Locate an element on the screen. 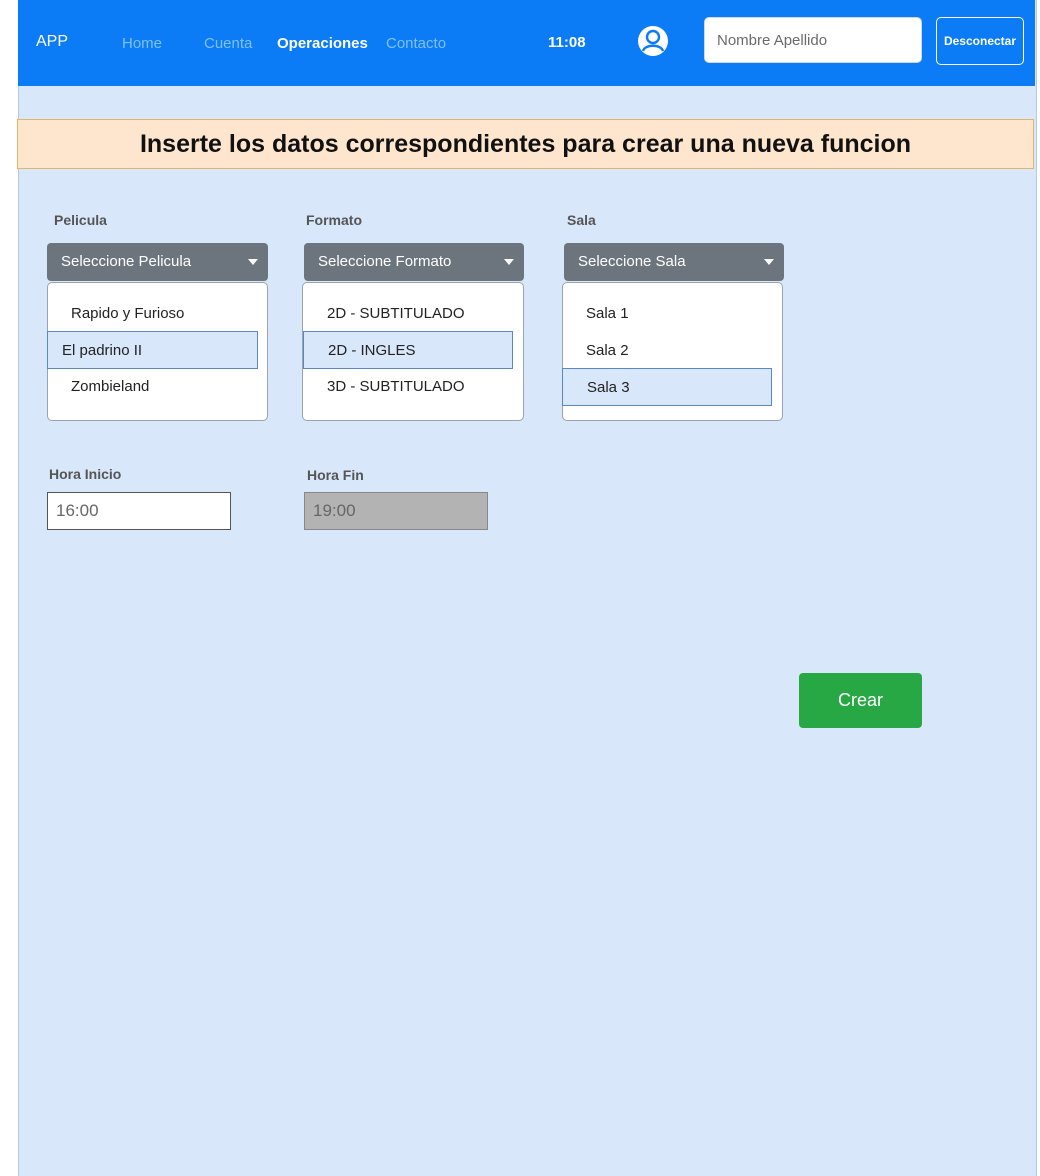  formato-dropdown-button: Seleccione Formato is located at coordinates (414, 262).